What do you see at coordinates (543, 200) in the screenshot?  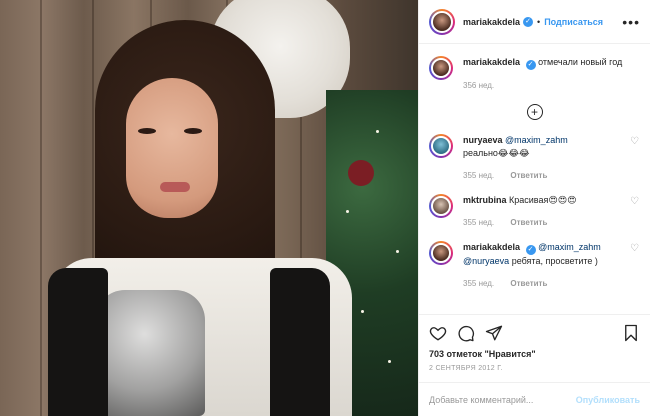 I see `comment-text: Красивая😍😍😍` at bounding box center [543, 200].